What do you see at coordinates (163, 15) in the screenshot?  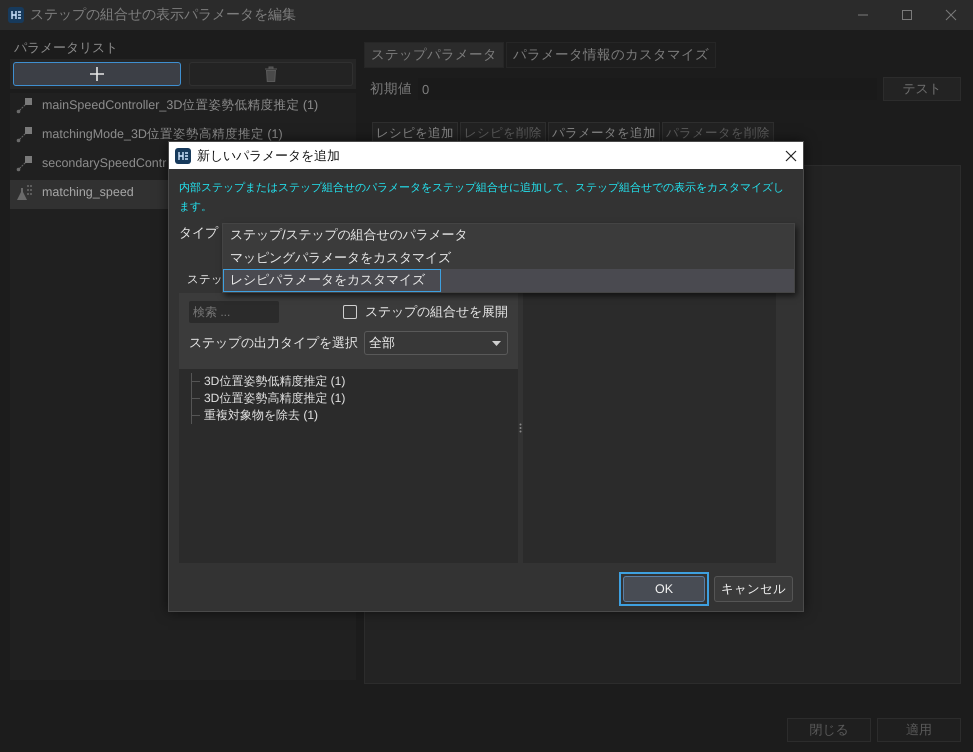 I see `window-title: ステップの組合せの表示パラメータを編集` at bounding box center [163, 15].